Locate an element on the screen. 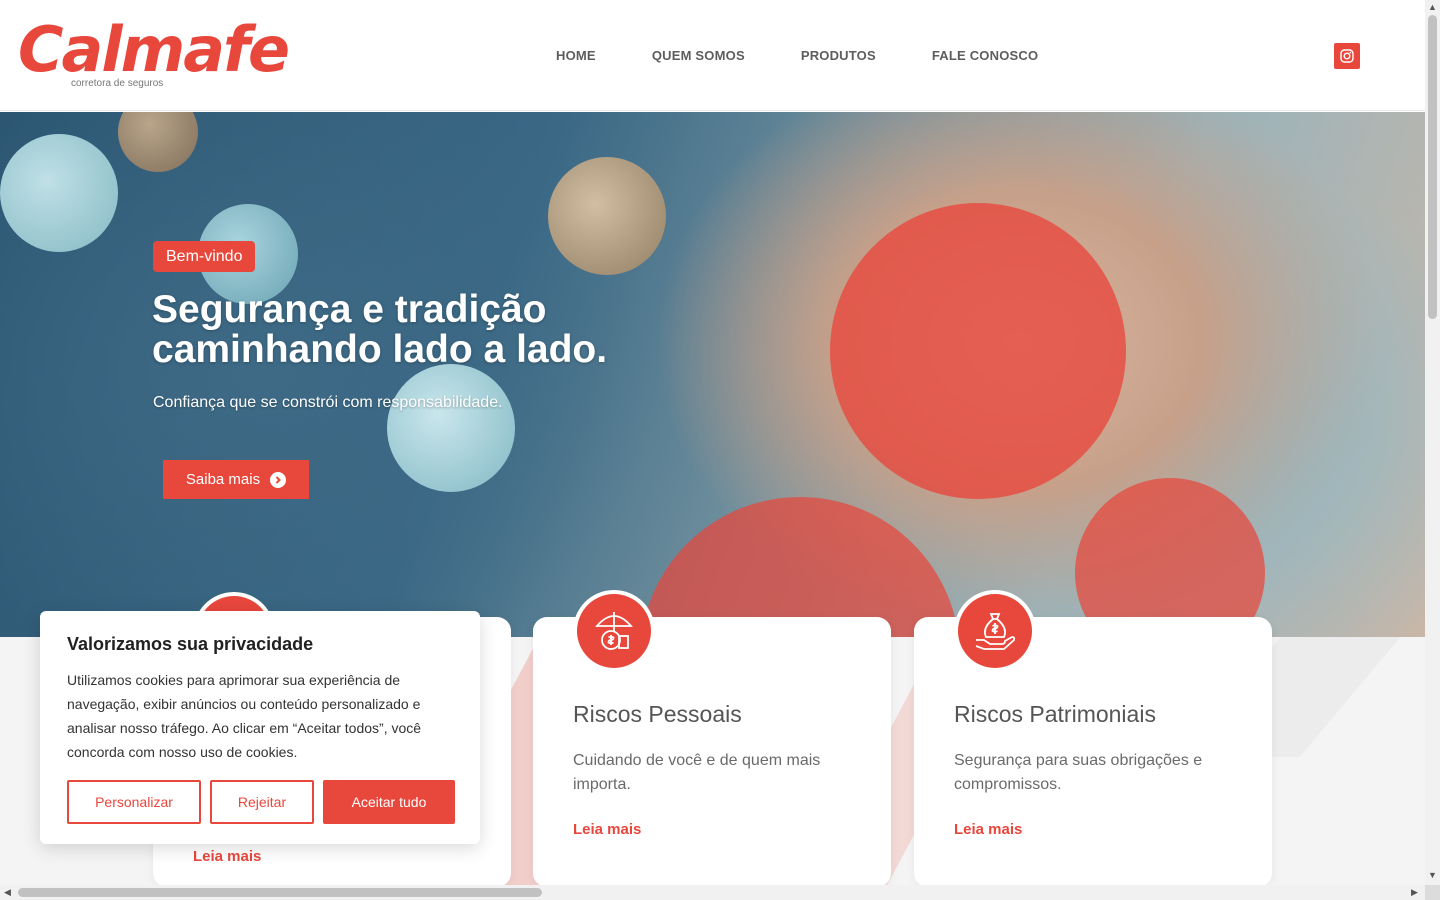 The height and width of the screenshot is (900, 1440). umbrella-money-icon is located at coordinates (614, 631).